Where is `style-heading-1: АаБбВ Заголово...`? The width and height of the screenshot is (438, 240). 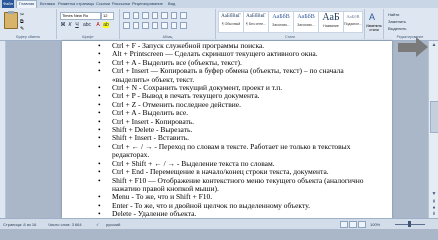 style-heading-1: АаБбВ Заголово... is located at coordinates (281, 22).